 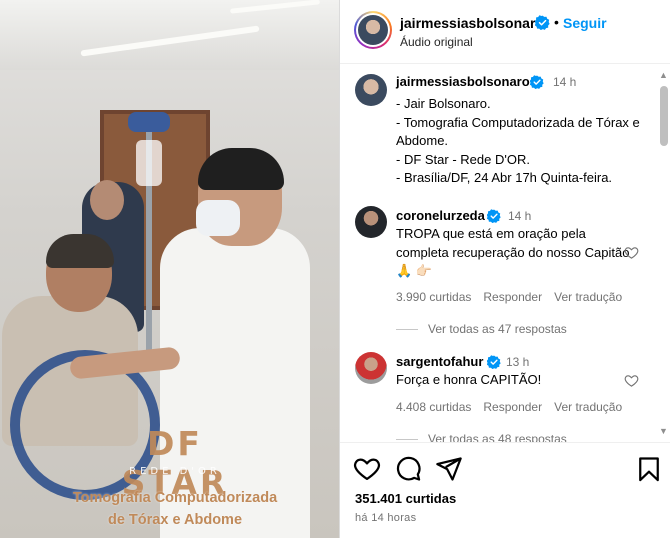 What do you see at coordinates (517, 362) in the screenshot?
I see `comment-time: 13 h` at bounding box center [517, 362].